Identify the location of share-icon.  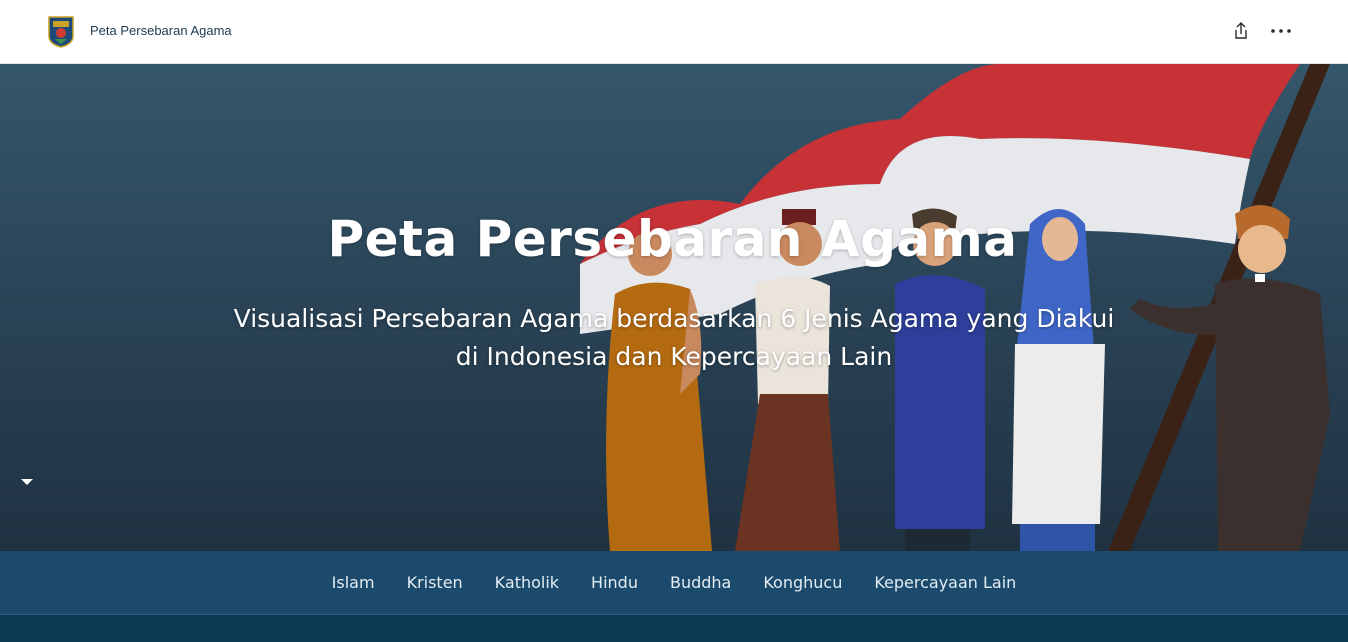
(1241, 31).